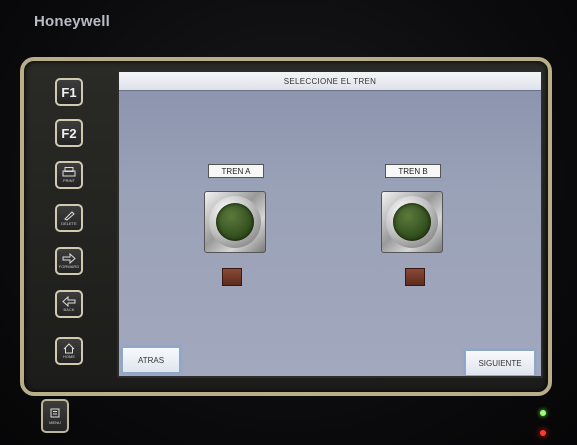  I want to click on train-a-indicator, so click(232, 277).